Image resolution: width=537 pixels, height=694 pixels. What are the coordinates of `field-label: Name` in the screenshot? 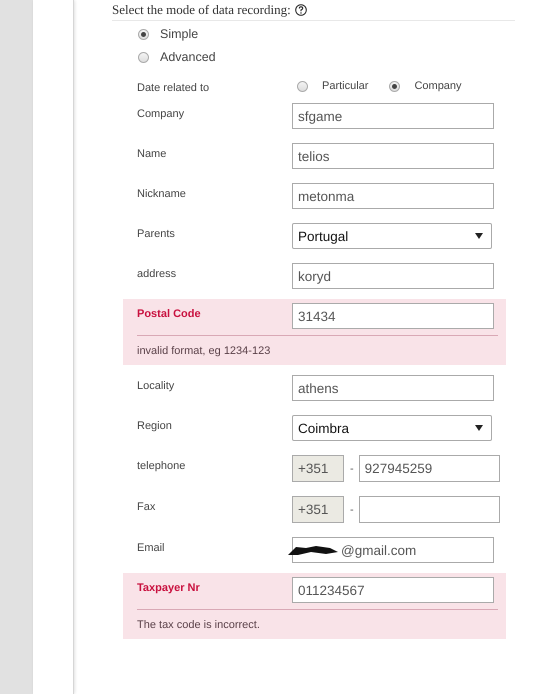 It's located at (152, 153).